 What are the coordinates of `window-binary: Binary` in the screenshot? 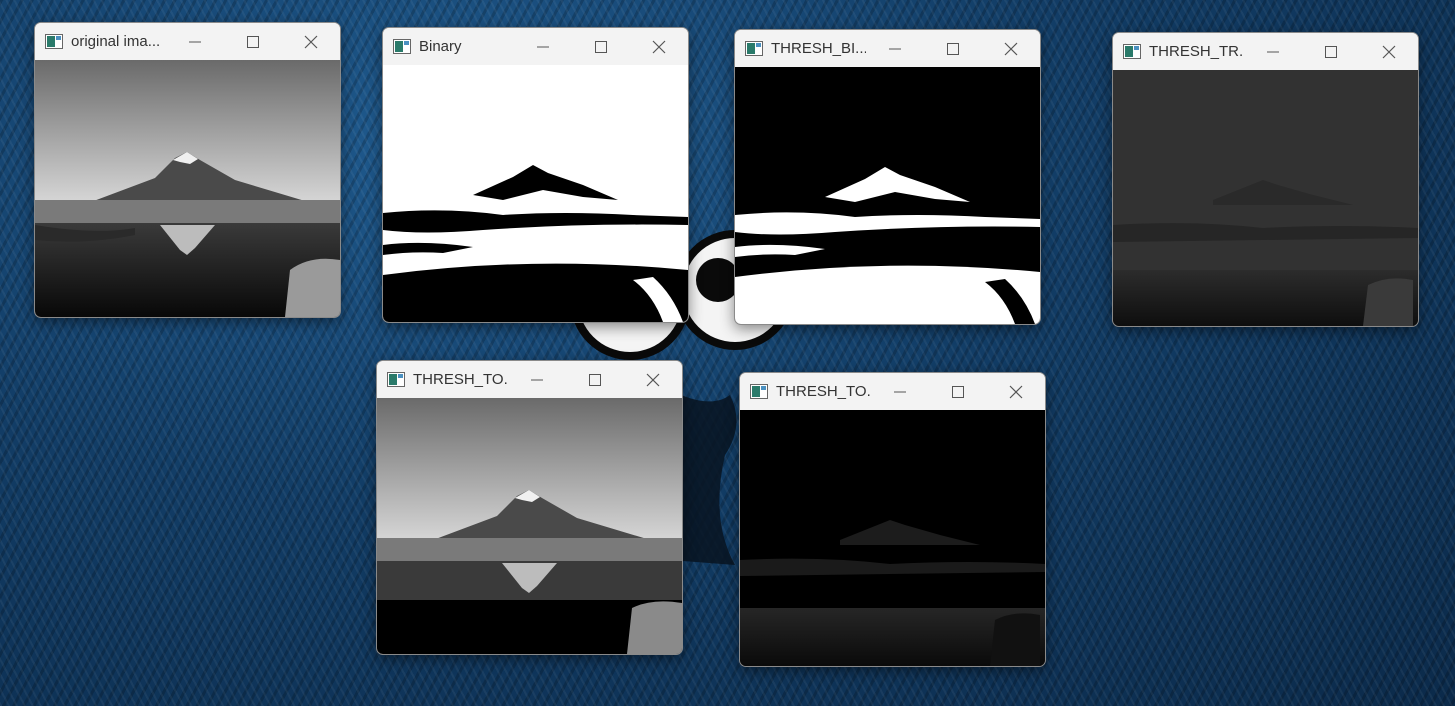 It's located at (535, 175).